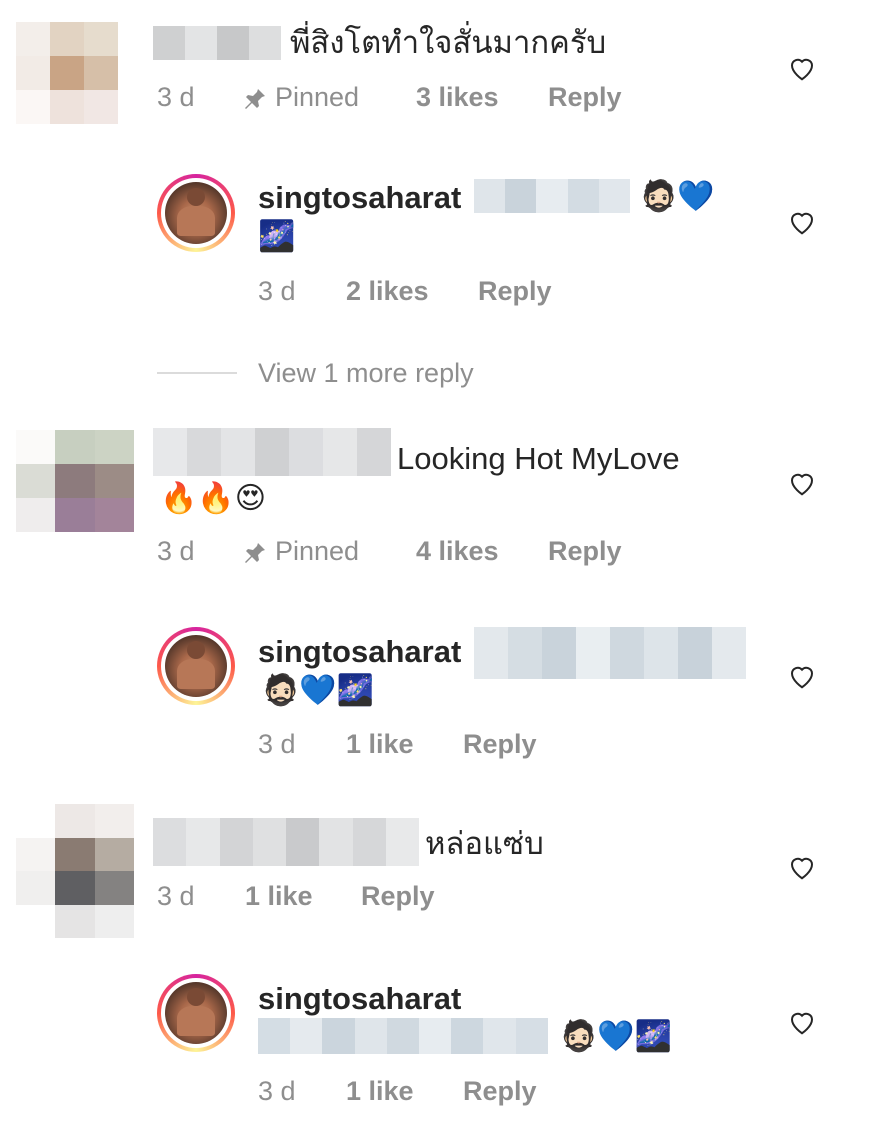  What do you see at coordinates (448, 42) in the screenshot?
I see `comment-text: พี่สิงโตทำใจสั่นมากครับ` at bounding box center [448, 42].